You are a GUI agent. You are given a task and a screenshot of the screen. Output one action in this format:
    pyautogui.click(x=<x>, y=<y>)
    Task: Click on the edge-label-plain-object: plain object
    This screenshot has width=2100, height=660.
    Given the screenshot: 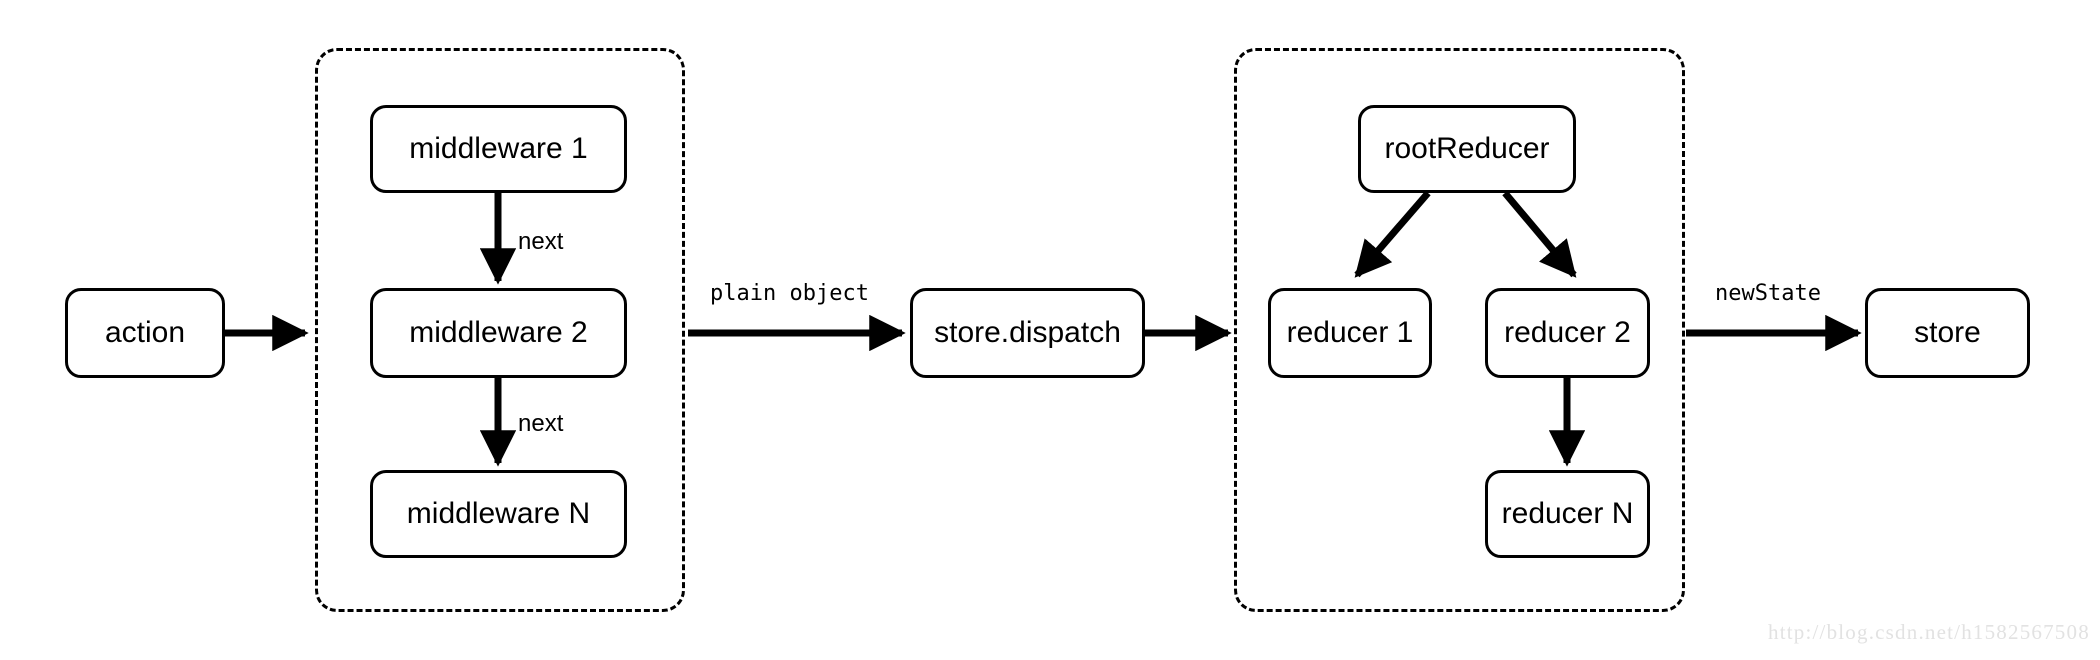 What is the action you would take?
    pyautogui.click(x=789, y=293)
    